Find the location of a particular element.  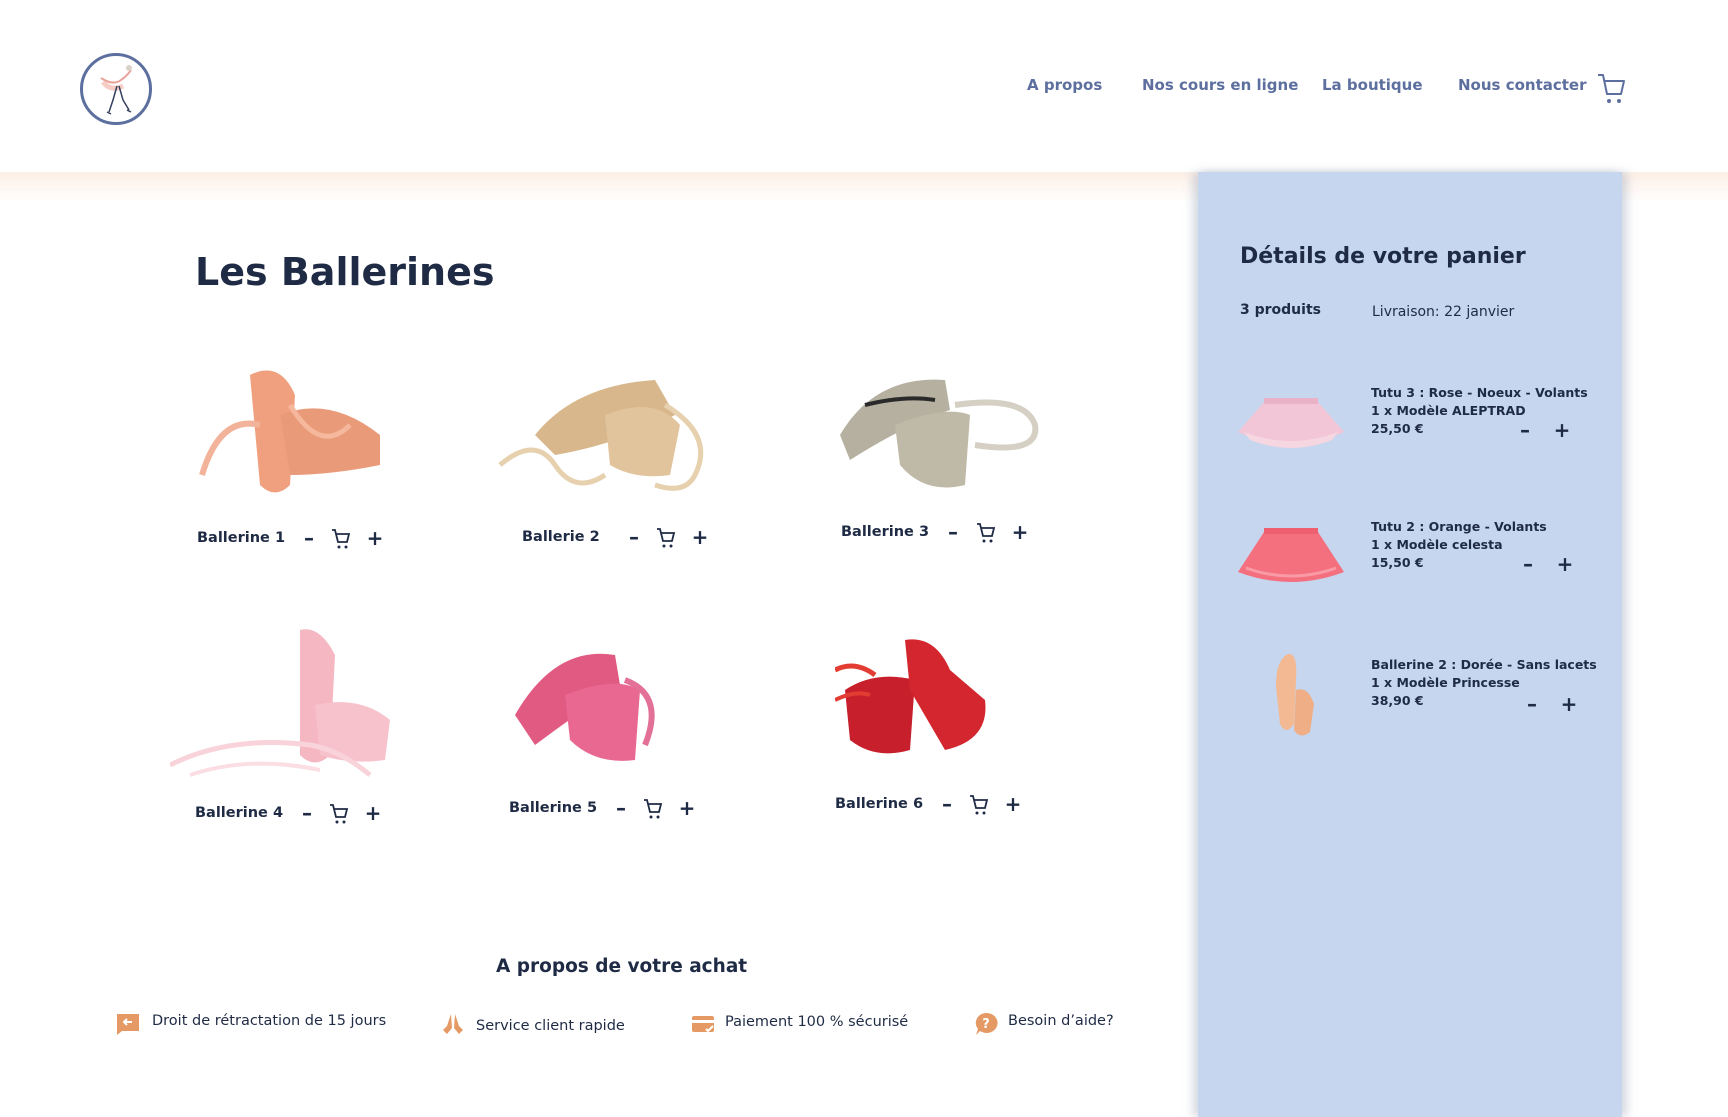

product-card: Ballerine 6 – + is located at coordinates (984, 730).